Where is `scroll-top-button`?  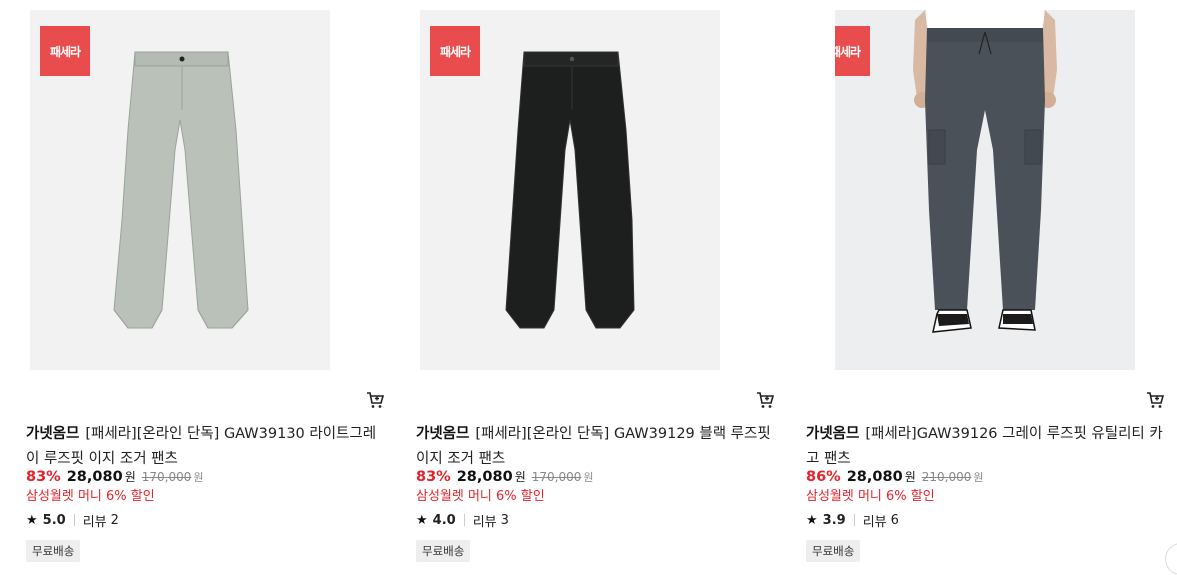
scroll-top-button is located at coordinates (1171, 559).